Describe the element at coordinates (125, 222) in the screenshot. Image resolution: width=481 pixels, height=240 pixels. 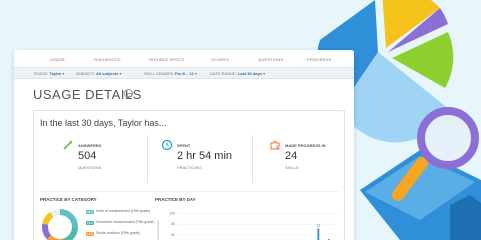
I see `category-label: Geometric measurement (Fifth grade)` at that location.